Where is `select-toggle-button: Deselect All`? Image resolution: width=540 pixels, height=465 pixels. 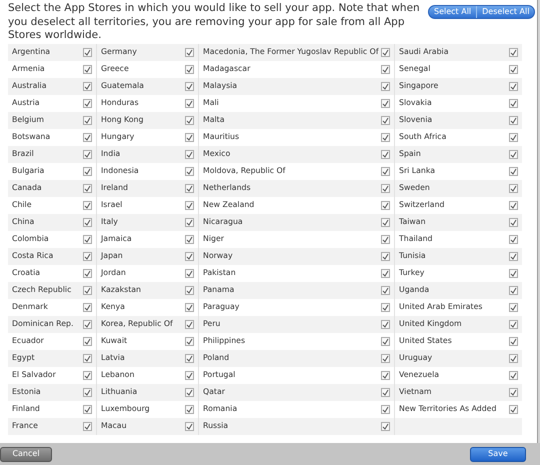
select-toggle-button: Deselect All is located at coordinates (505, 12).